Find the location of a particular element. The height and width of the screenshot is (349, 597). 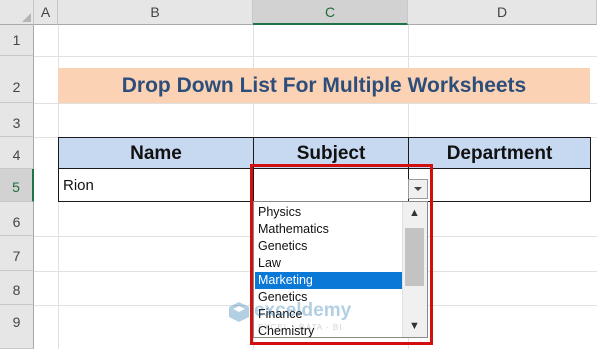

row-header-3: 3 is located at coordinates (17, 120).